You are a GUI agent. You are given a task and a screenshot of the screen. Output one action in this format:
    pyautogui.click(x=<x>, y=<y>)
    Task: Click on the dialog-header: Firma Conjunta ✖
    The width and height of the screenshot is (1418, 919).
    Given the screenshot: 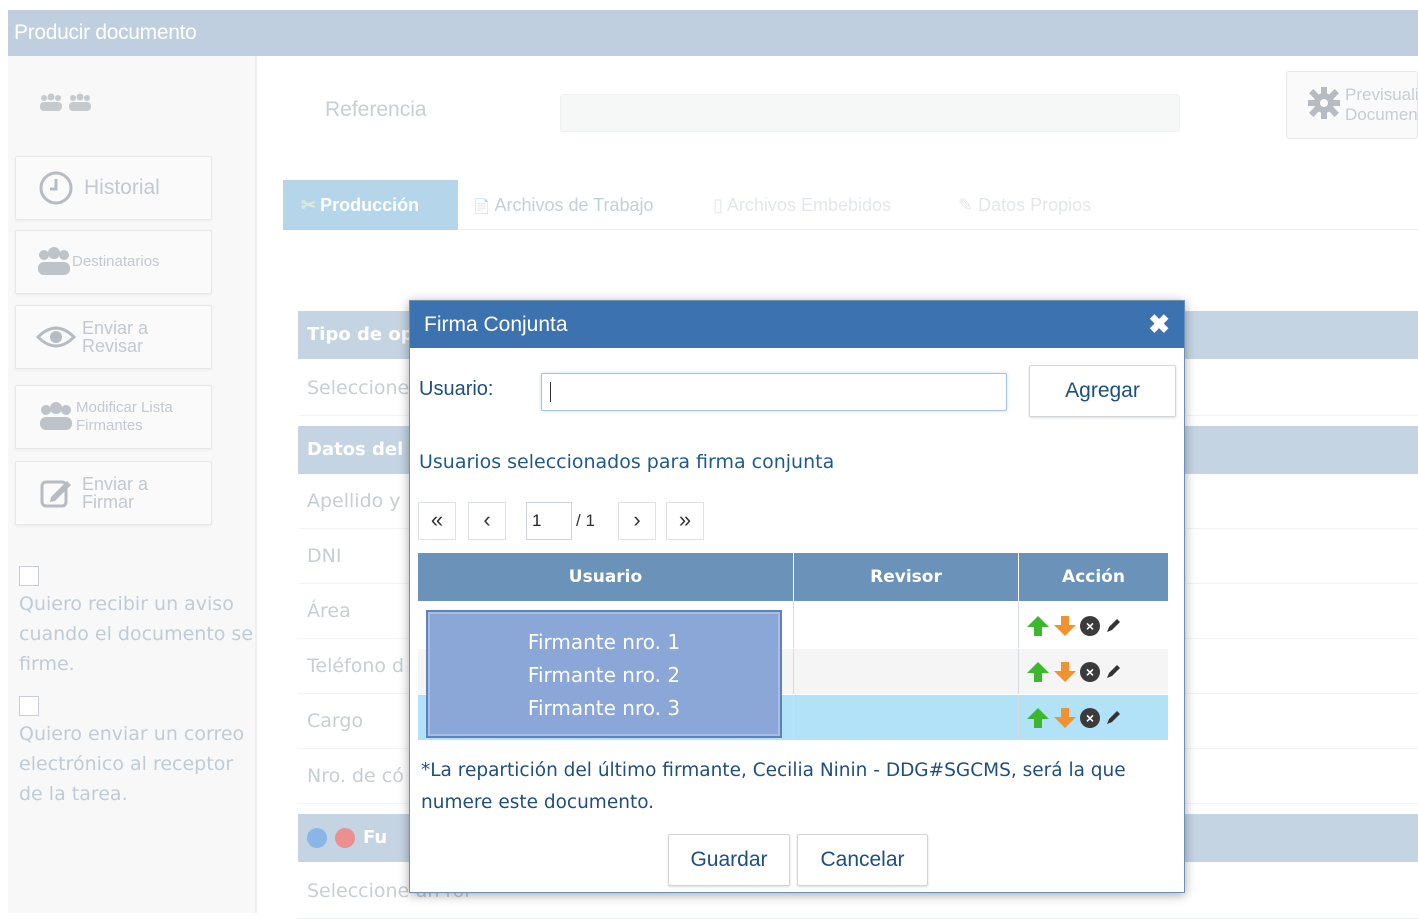 What is the action you would take?
    pyautogui.click(x=797, y=324)
    